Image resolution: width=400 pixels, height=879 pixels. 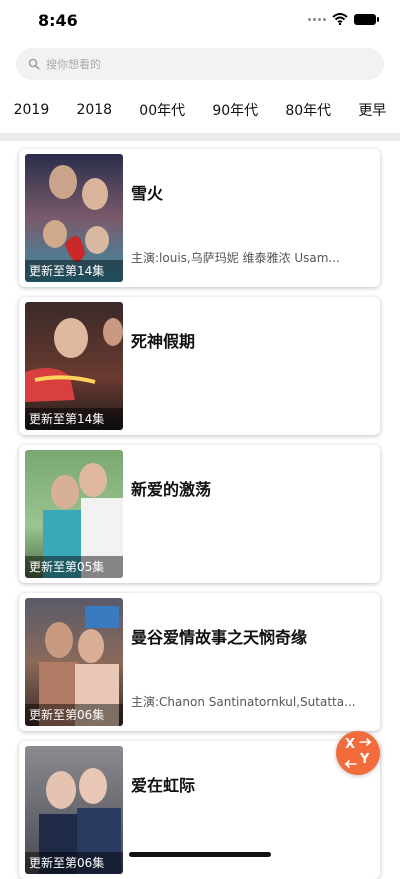 What do you see at coordinates (366, 19) in the screenshot?
I see `battery-icon` at bounding box center [366, 19].